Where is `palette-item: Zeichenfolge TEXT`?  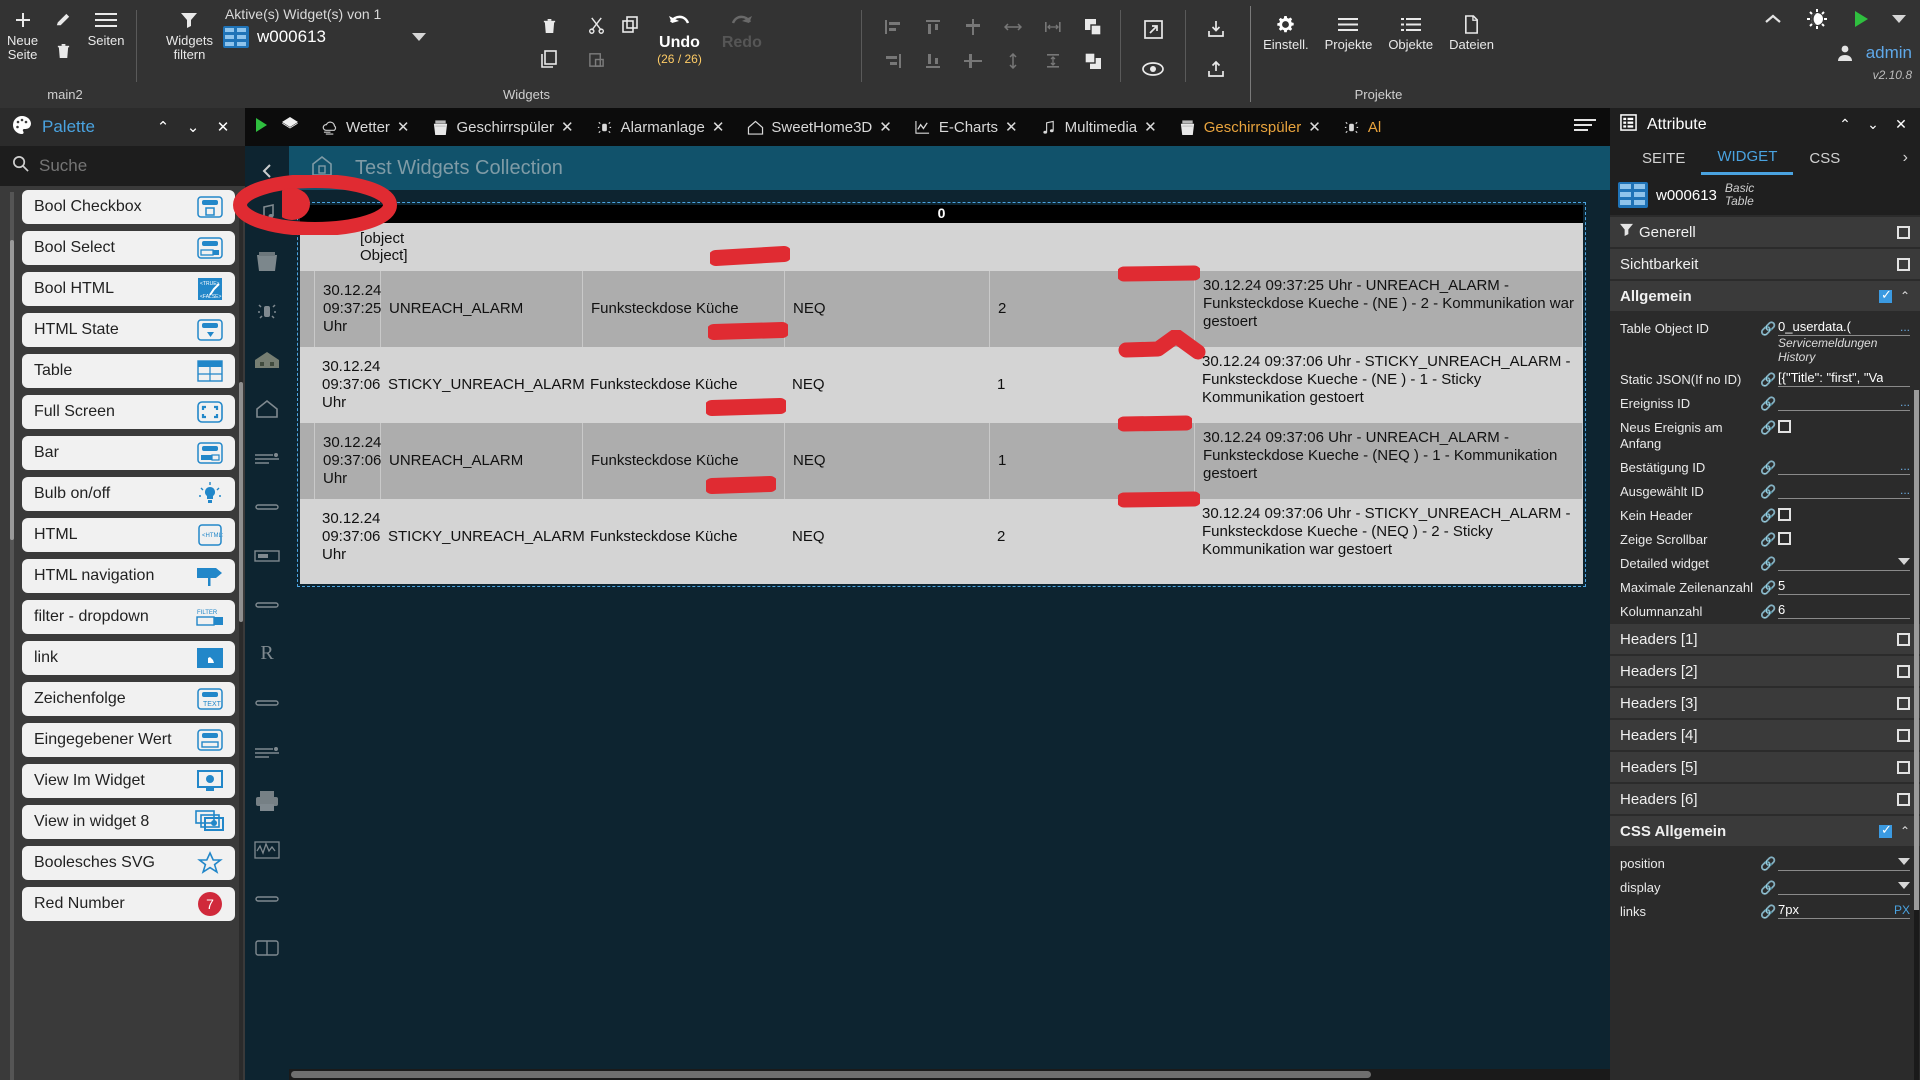
palette-item: Zeichenfolge TEXT is located at coordinates (128, 699).